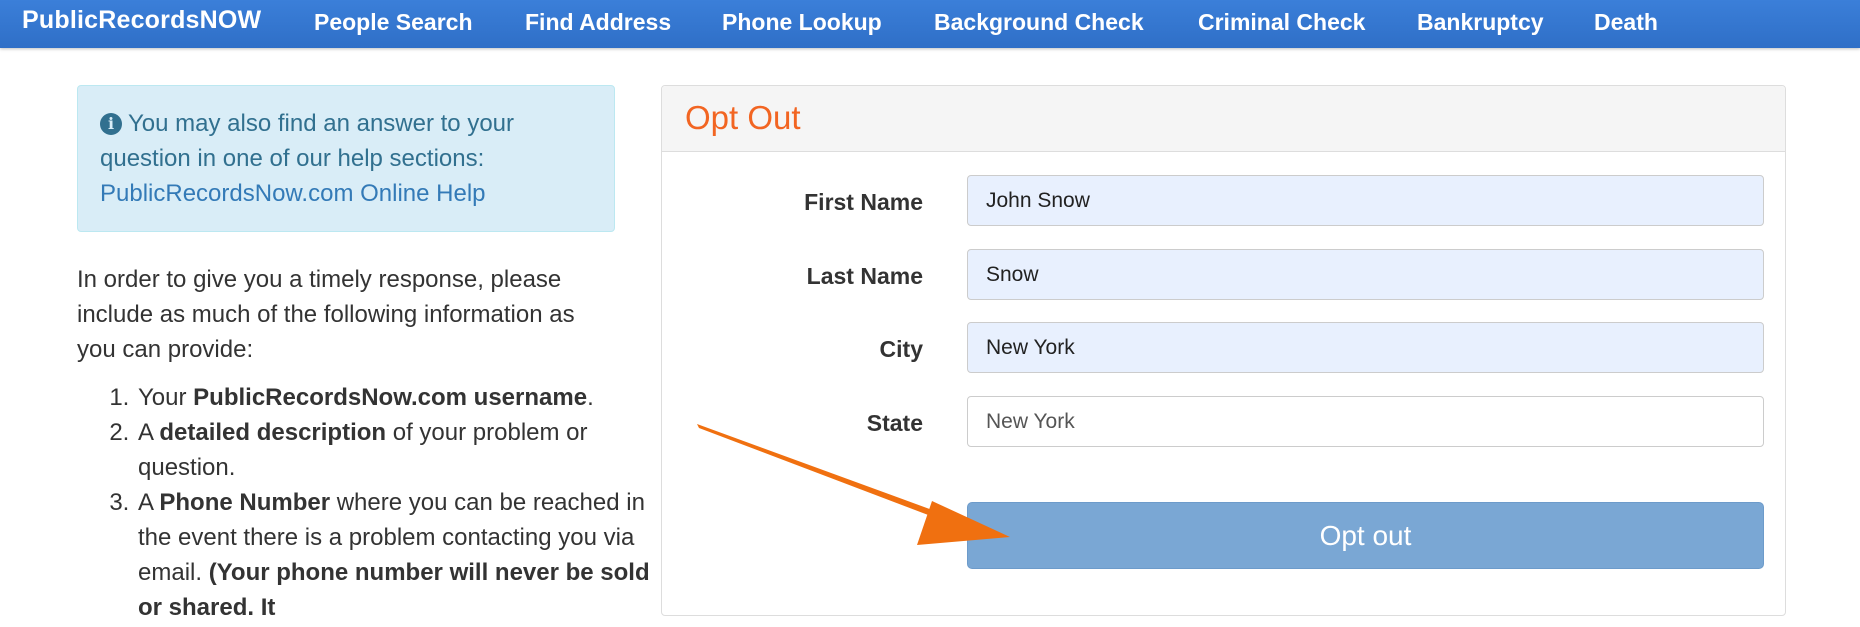 This screenshot has width=1860, height=627. Describe the element at coordinates (863, 202) in the screenshot. I see `first-name-label: First Name` at that location.